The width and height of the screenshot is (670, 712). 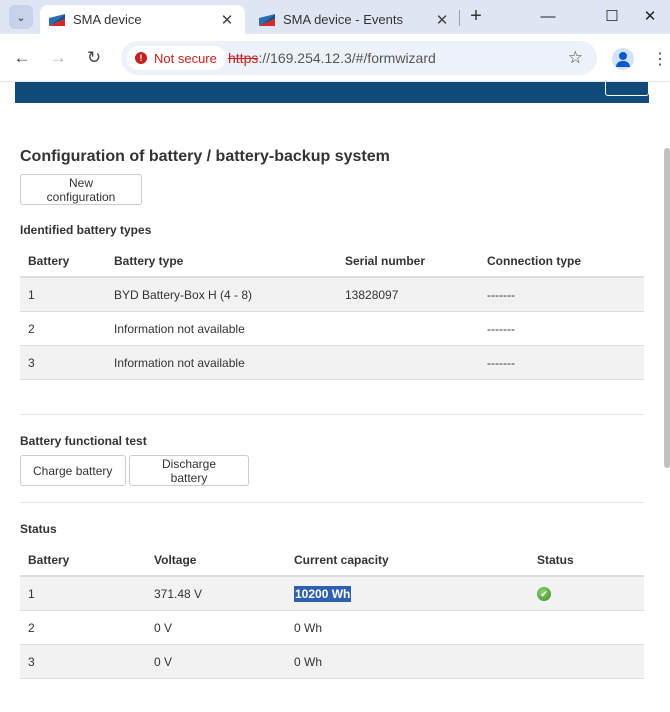 I want to click on table-row: 3 0 V 0 Wh, so click(x=332, y=662).